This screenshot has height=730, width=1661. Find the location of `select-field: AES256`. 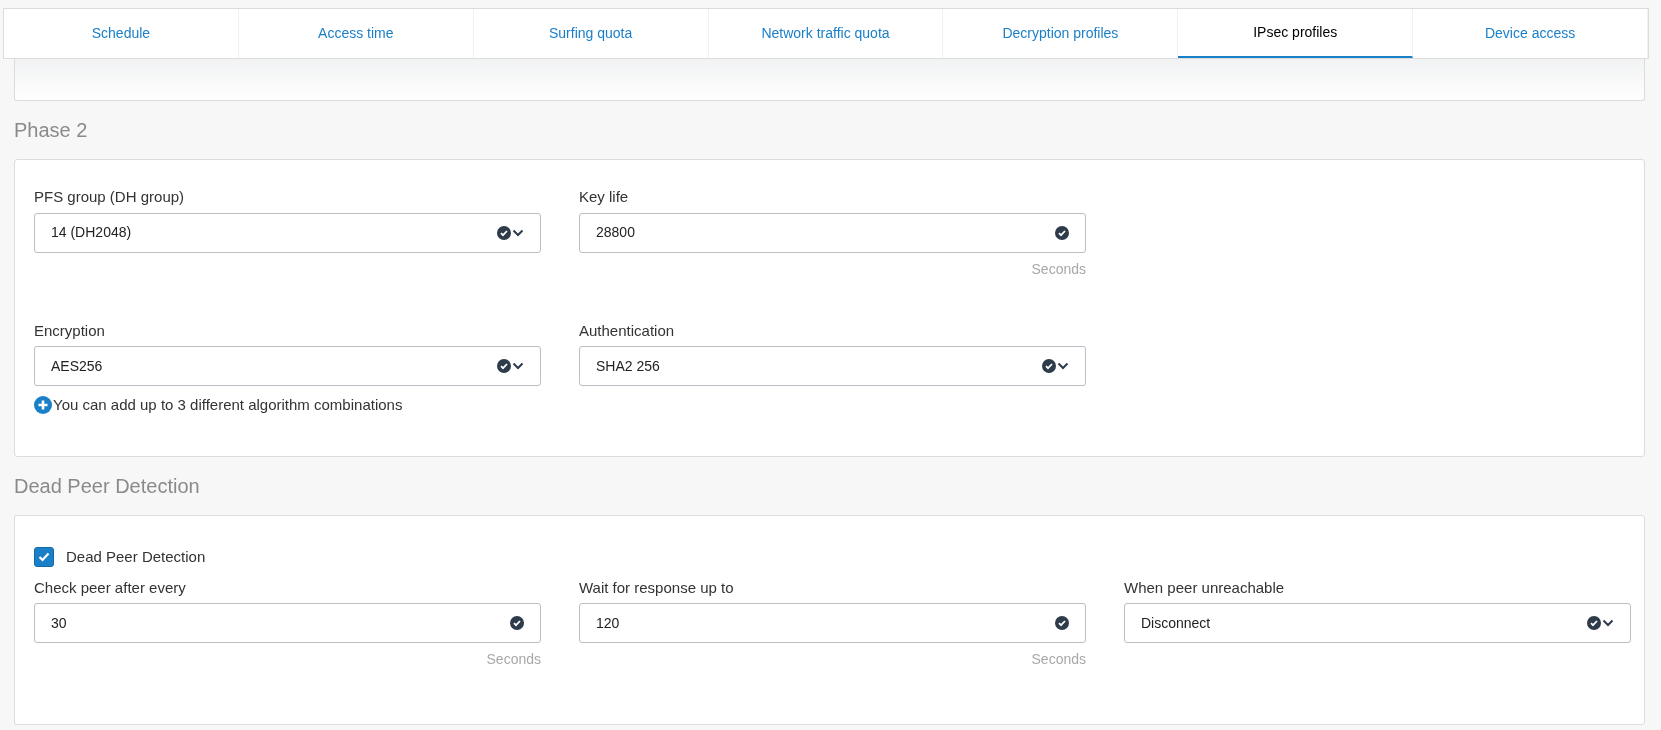

select-field: AES256 is located at coordinates (287, 366).